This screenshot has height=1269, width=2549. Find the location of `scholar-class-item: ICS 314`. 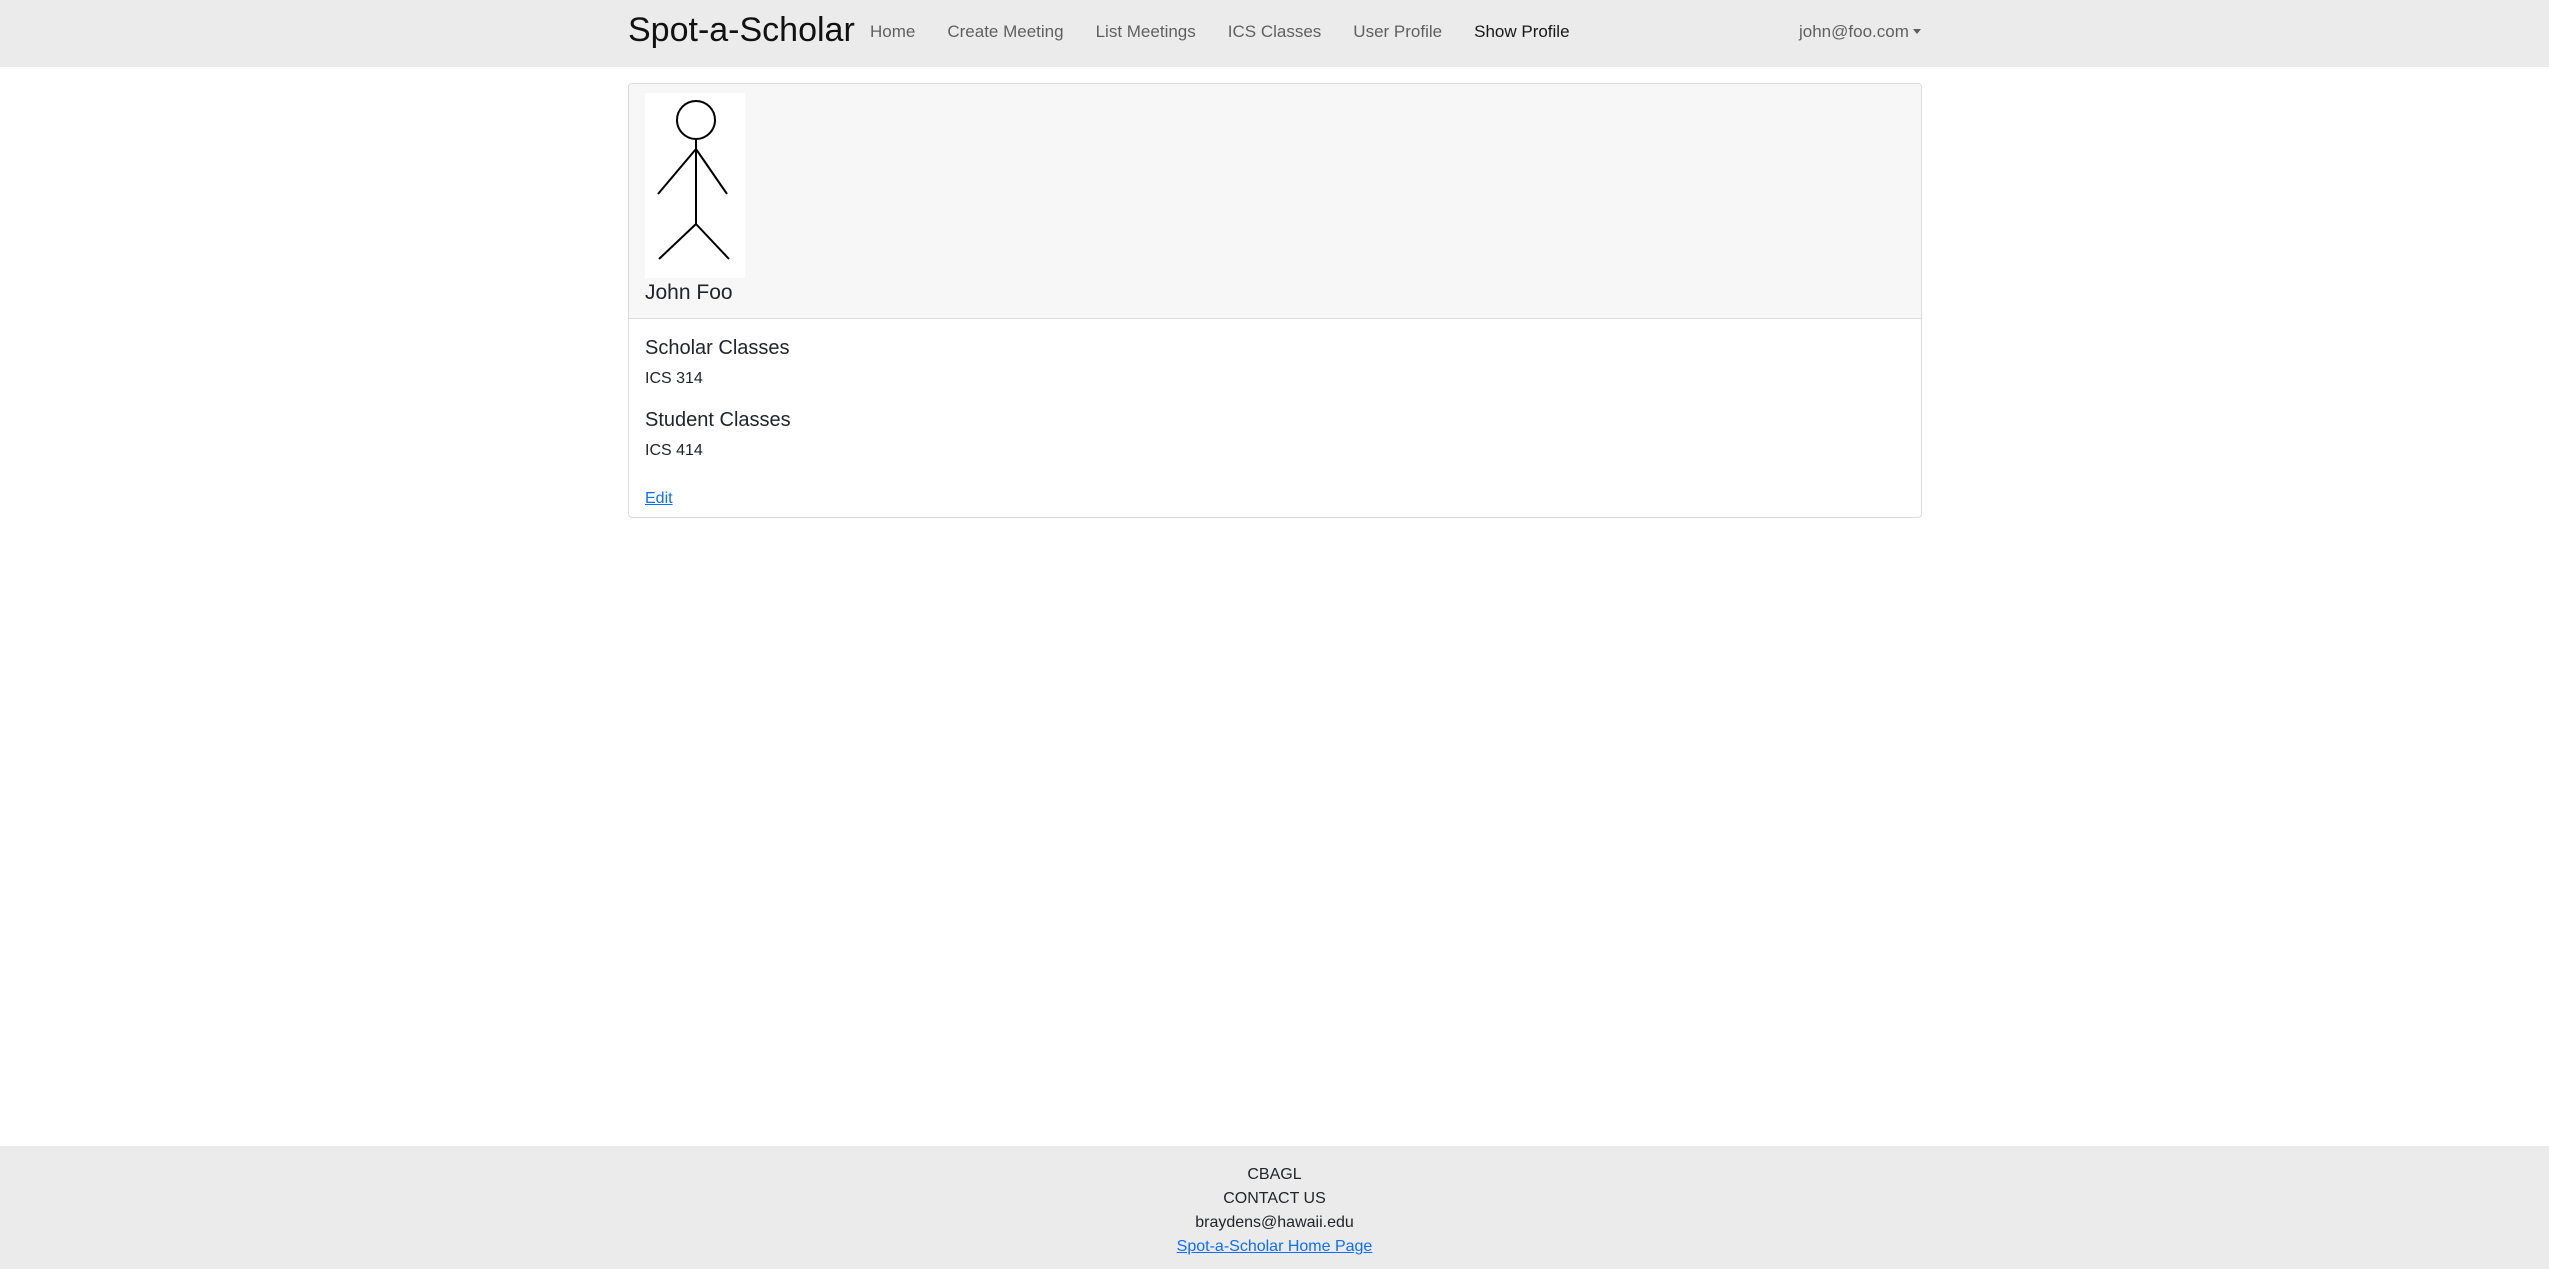

scholar-class-item: ICS 314 is located at coordinates (674, 378).